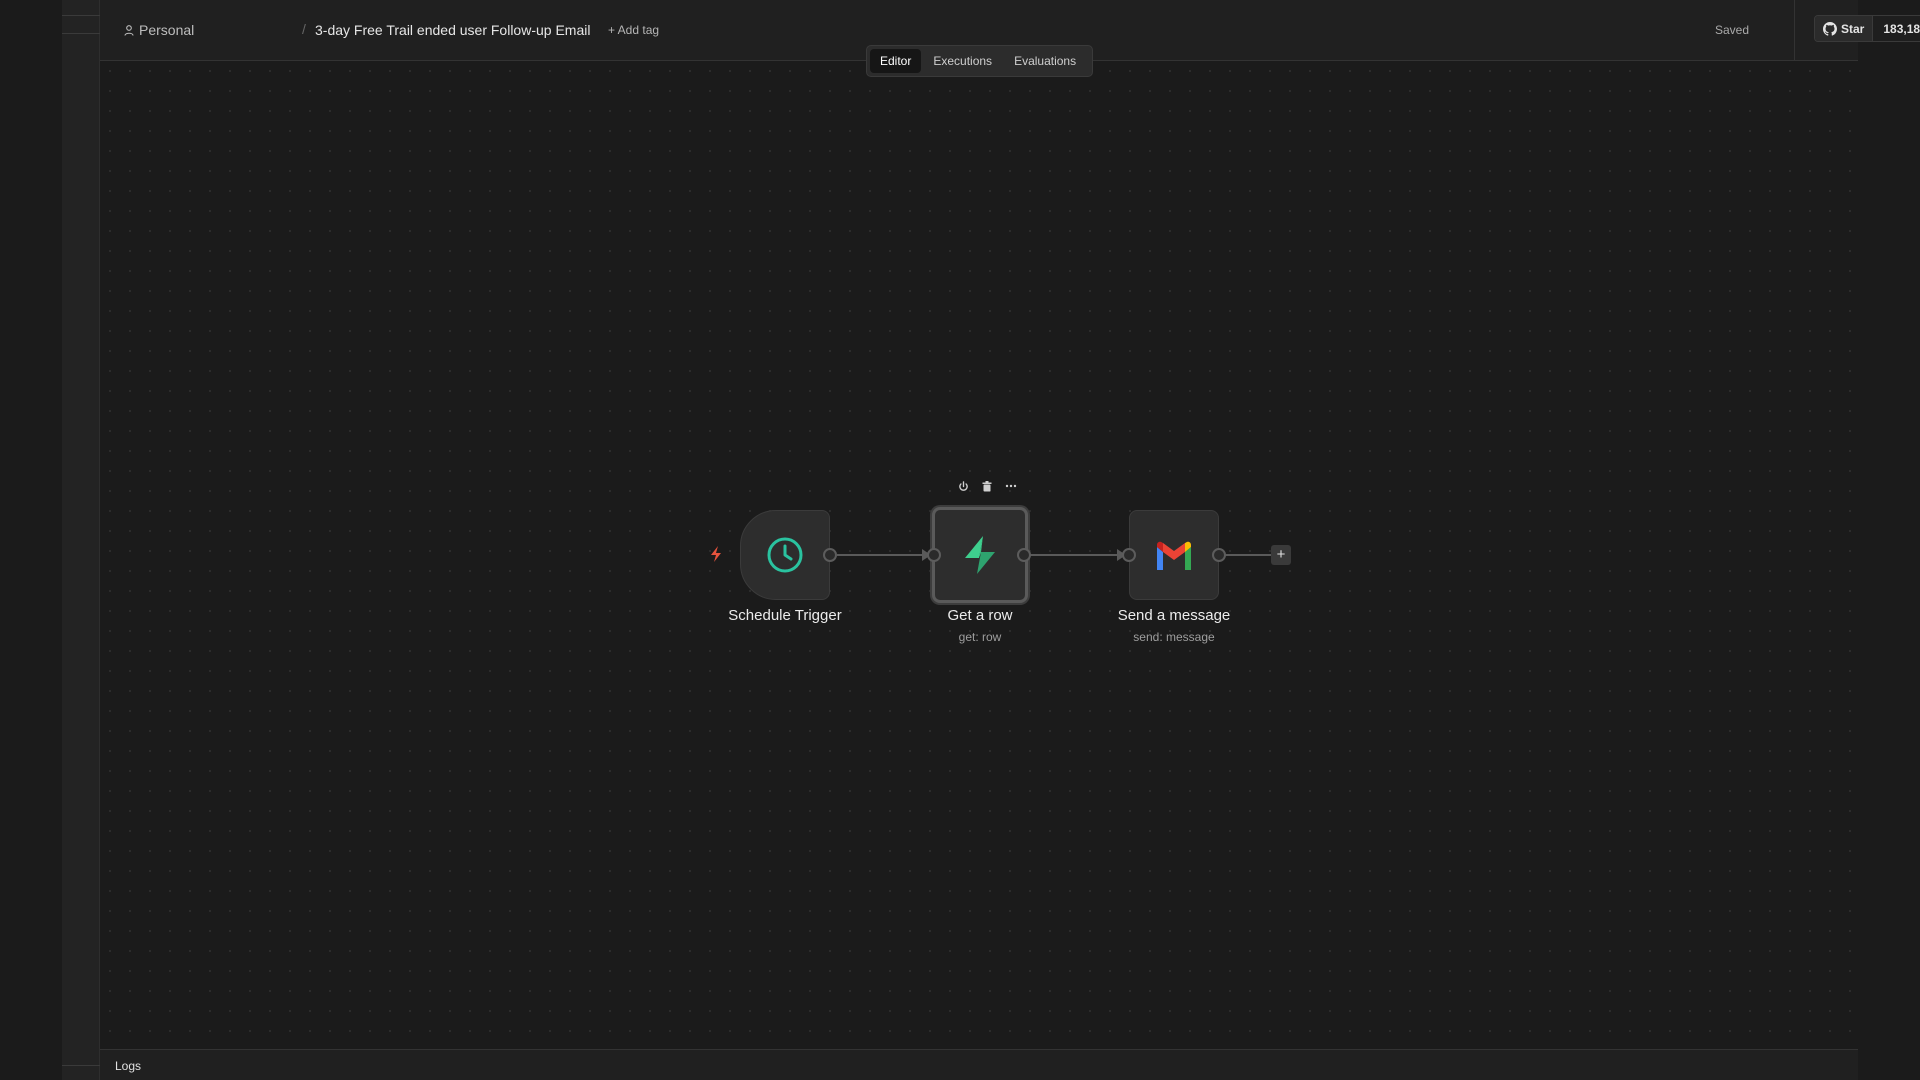 This screenshot has width=1920, height=1080. I want to click on node-label: Schedule Trigger, so click(785, 615).